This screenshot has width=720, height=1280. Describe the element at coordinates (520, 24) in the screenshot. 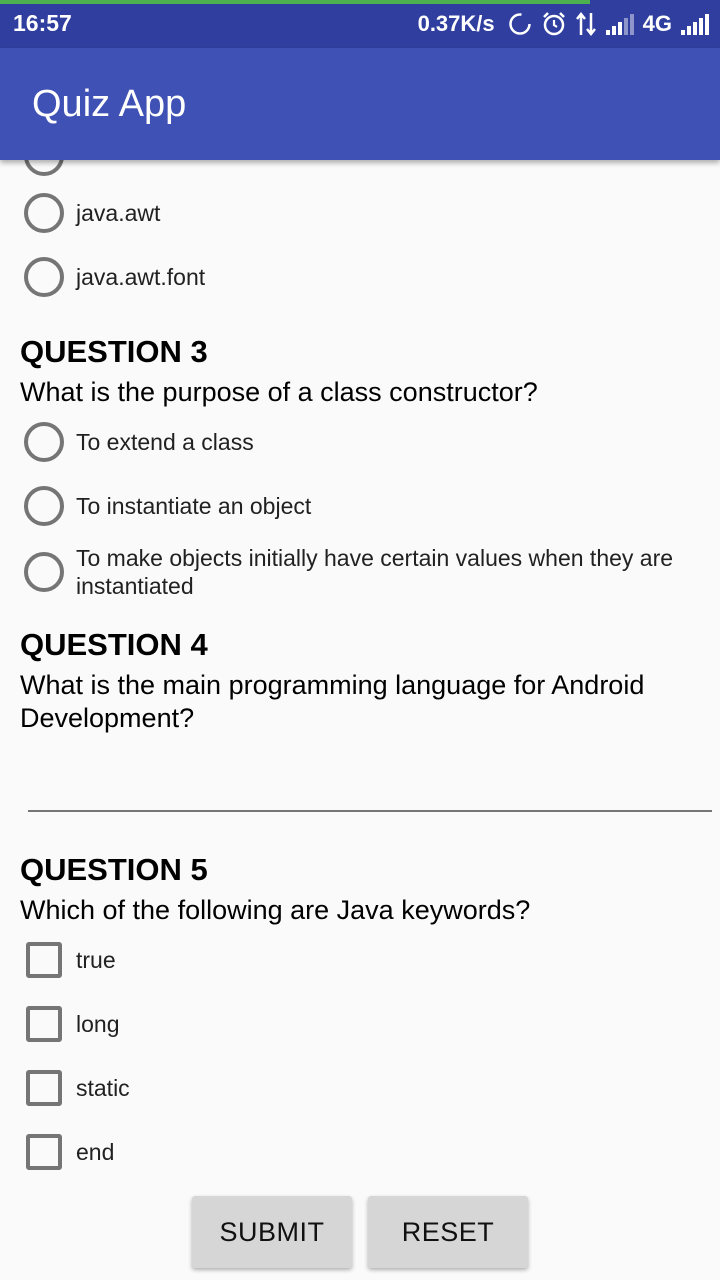

I see `sync-icon` at that location.